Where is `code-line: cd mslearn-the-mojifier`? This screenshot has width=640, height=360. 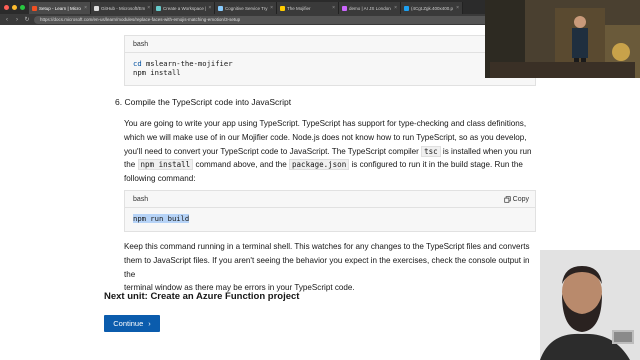 code-line: cd mslearn-the-mojifier is located at coordinates (330, 63).